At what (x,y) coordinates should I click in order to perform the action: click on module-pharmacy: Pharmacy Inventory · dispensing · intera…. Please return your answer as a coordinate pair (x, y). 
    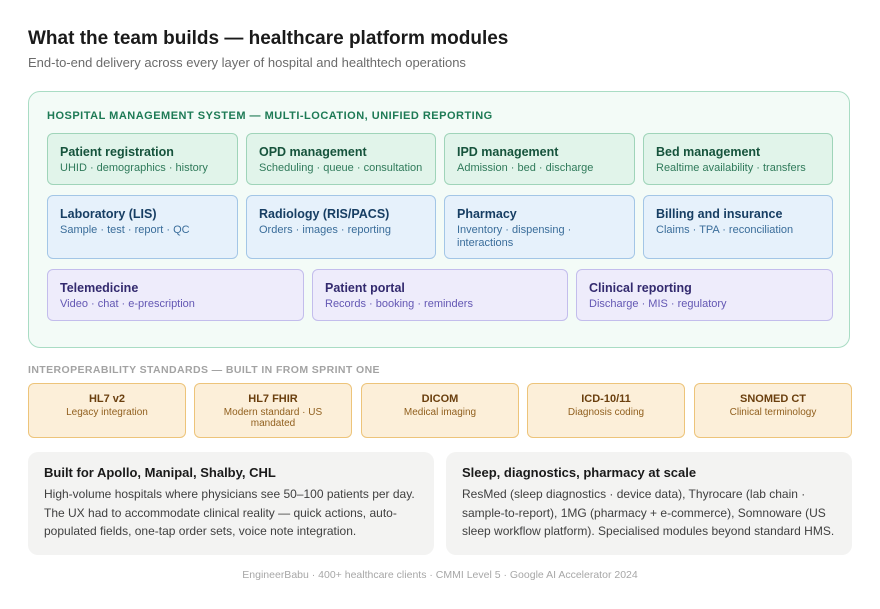
    Looking at the image, I should click on (539, 227).